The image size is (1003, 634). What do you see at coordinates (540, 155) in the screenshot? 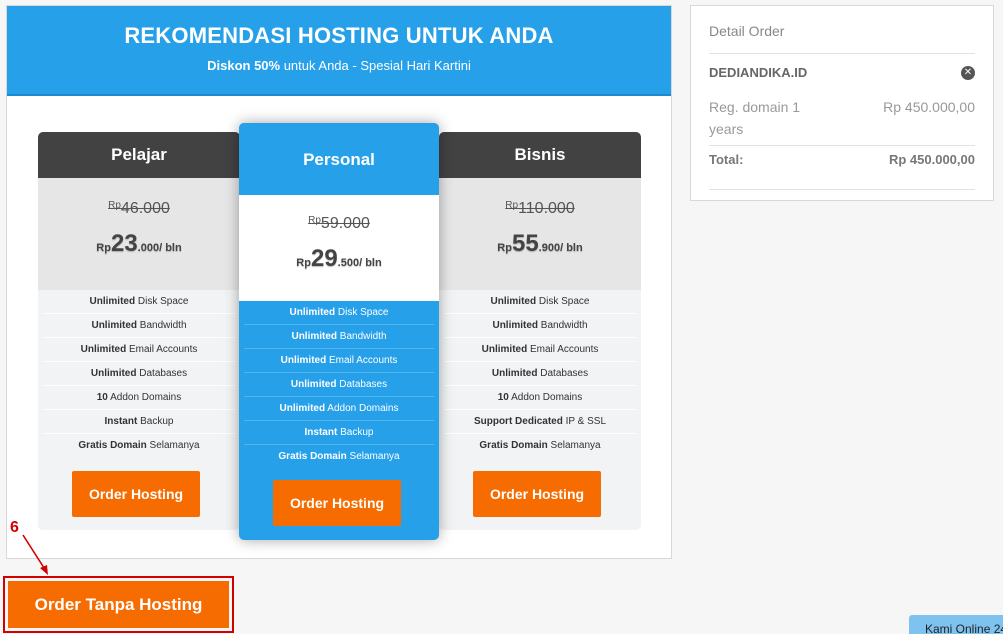
I see `plan-name: Bisnis` at bounding box center [540, 155].